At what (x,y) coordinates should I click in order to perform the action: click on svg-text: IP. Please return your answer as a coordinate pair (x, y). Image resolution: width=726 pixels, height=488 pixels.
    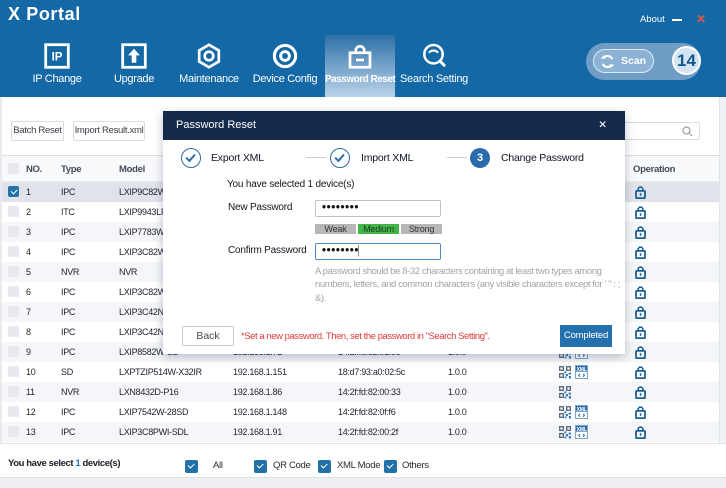
    Looking at the image, I should click on (57, 57).